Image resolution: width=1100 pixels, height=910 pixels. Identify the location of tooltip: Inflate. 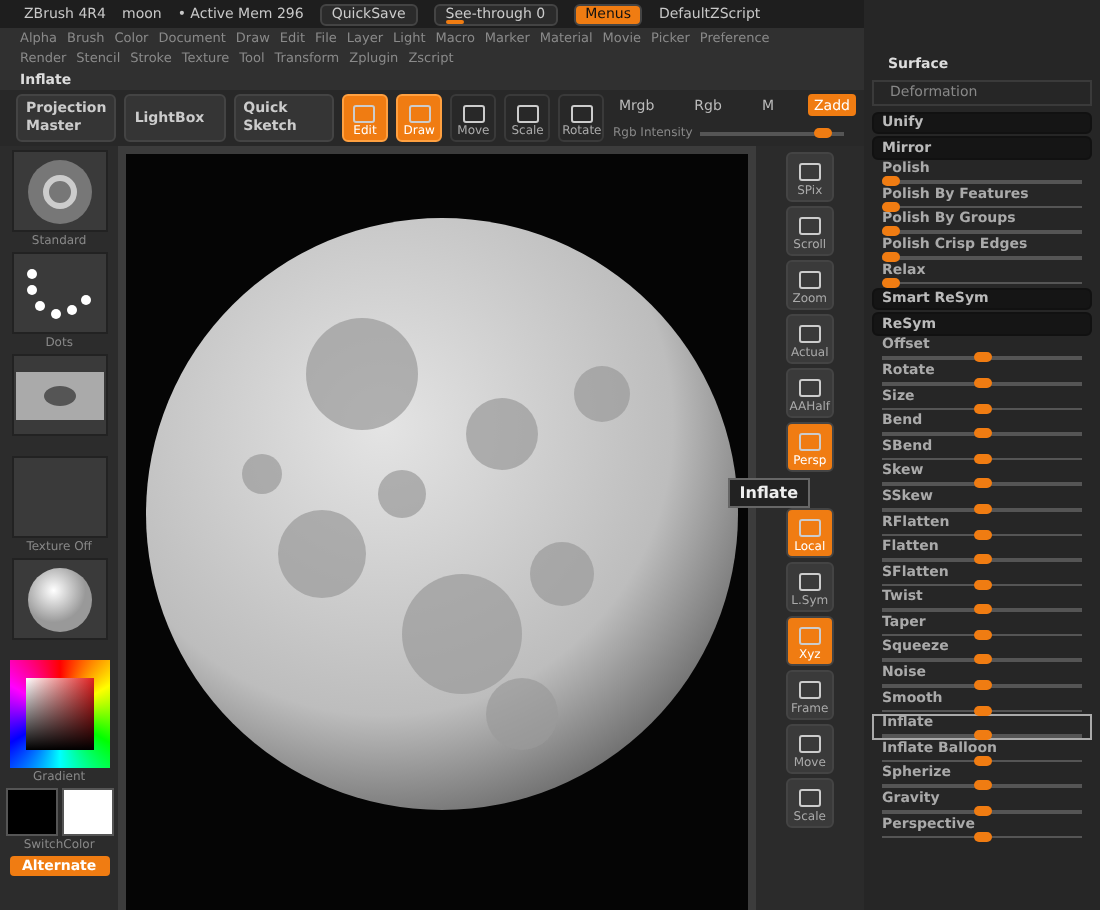
(769, 493).